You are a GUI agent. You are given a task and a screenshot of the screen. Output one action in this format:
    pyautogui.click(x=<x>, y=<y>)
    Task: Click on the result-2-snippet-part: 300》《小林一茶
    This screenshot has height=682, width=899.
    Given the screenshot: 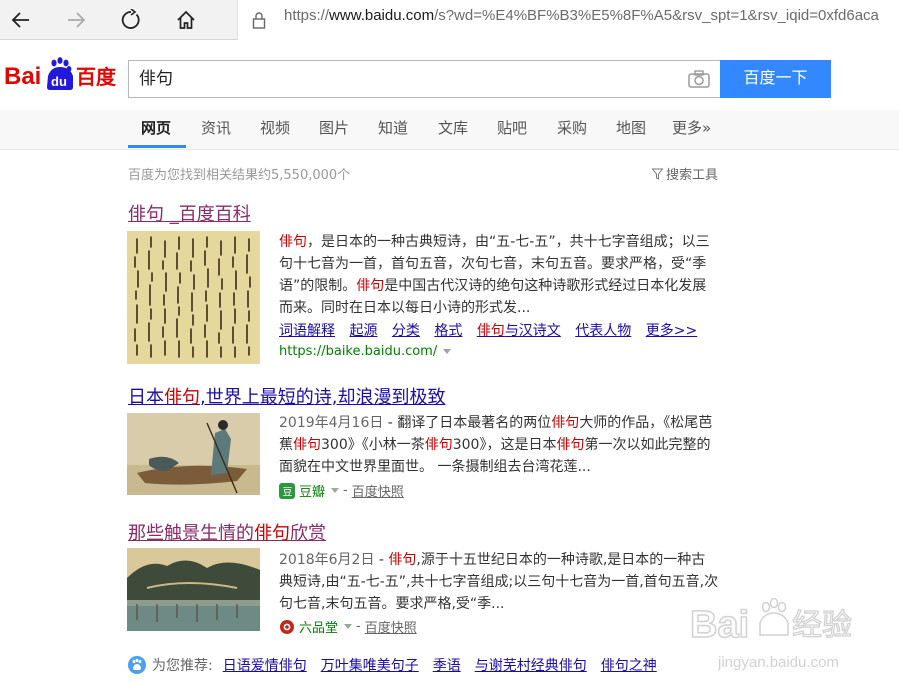 What is the action you would take?
    pyautogui.click(x=373, y=445)
    